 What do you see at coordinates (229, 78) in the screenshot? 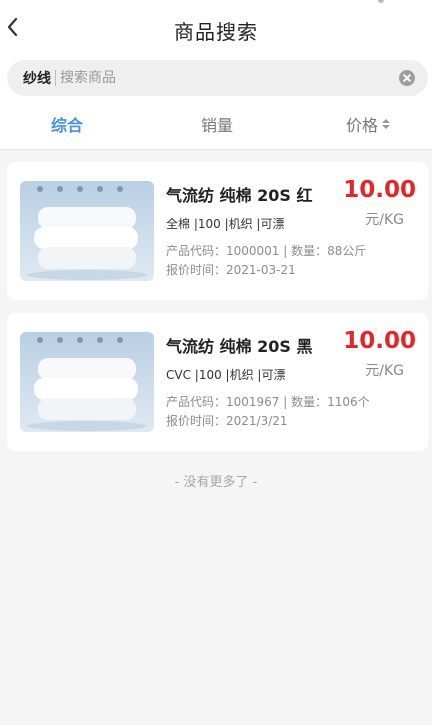
I see `search-input` at bounding box center [229, 78].